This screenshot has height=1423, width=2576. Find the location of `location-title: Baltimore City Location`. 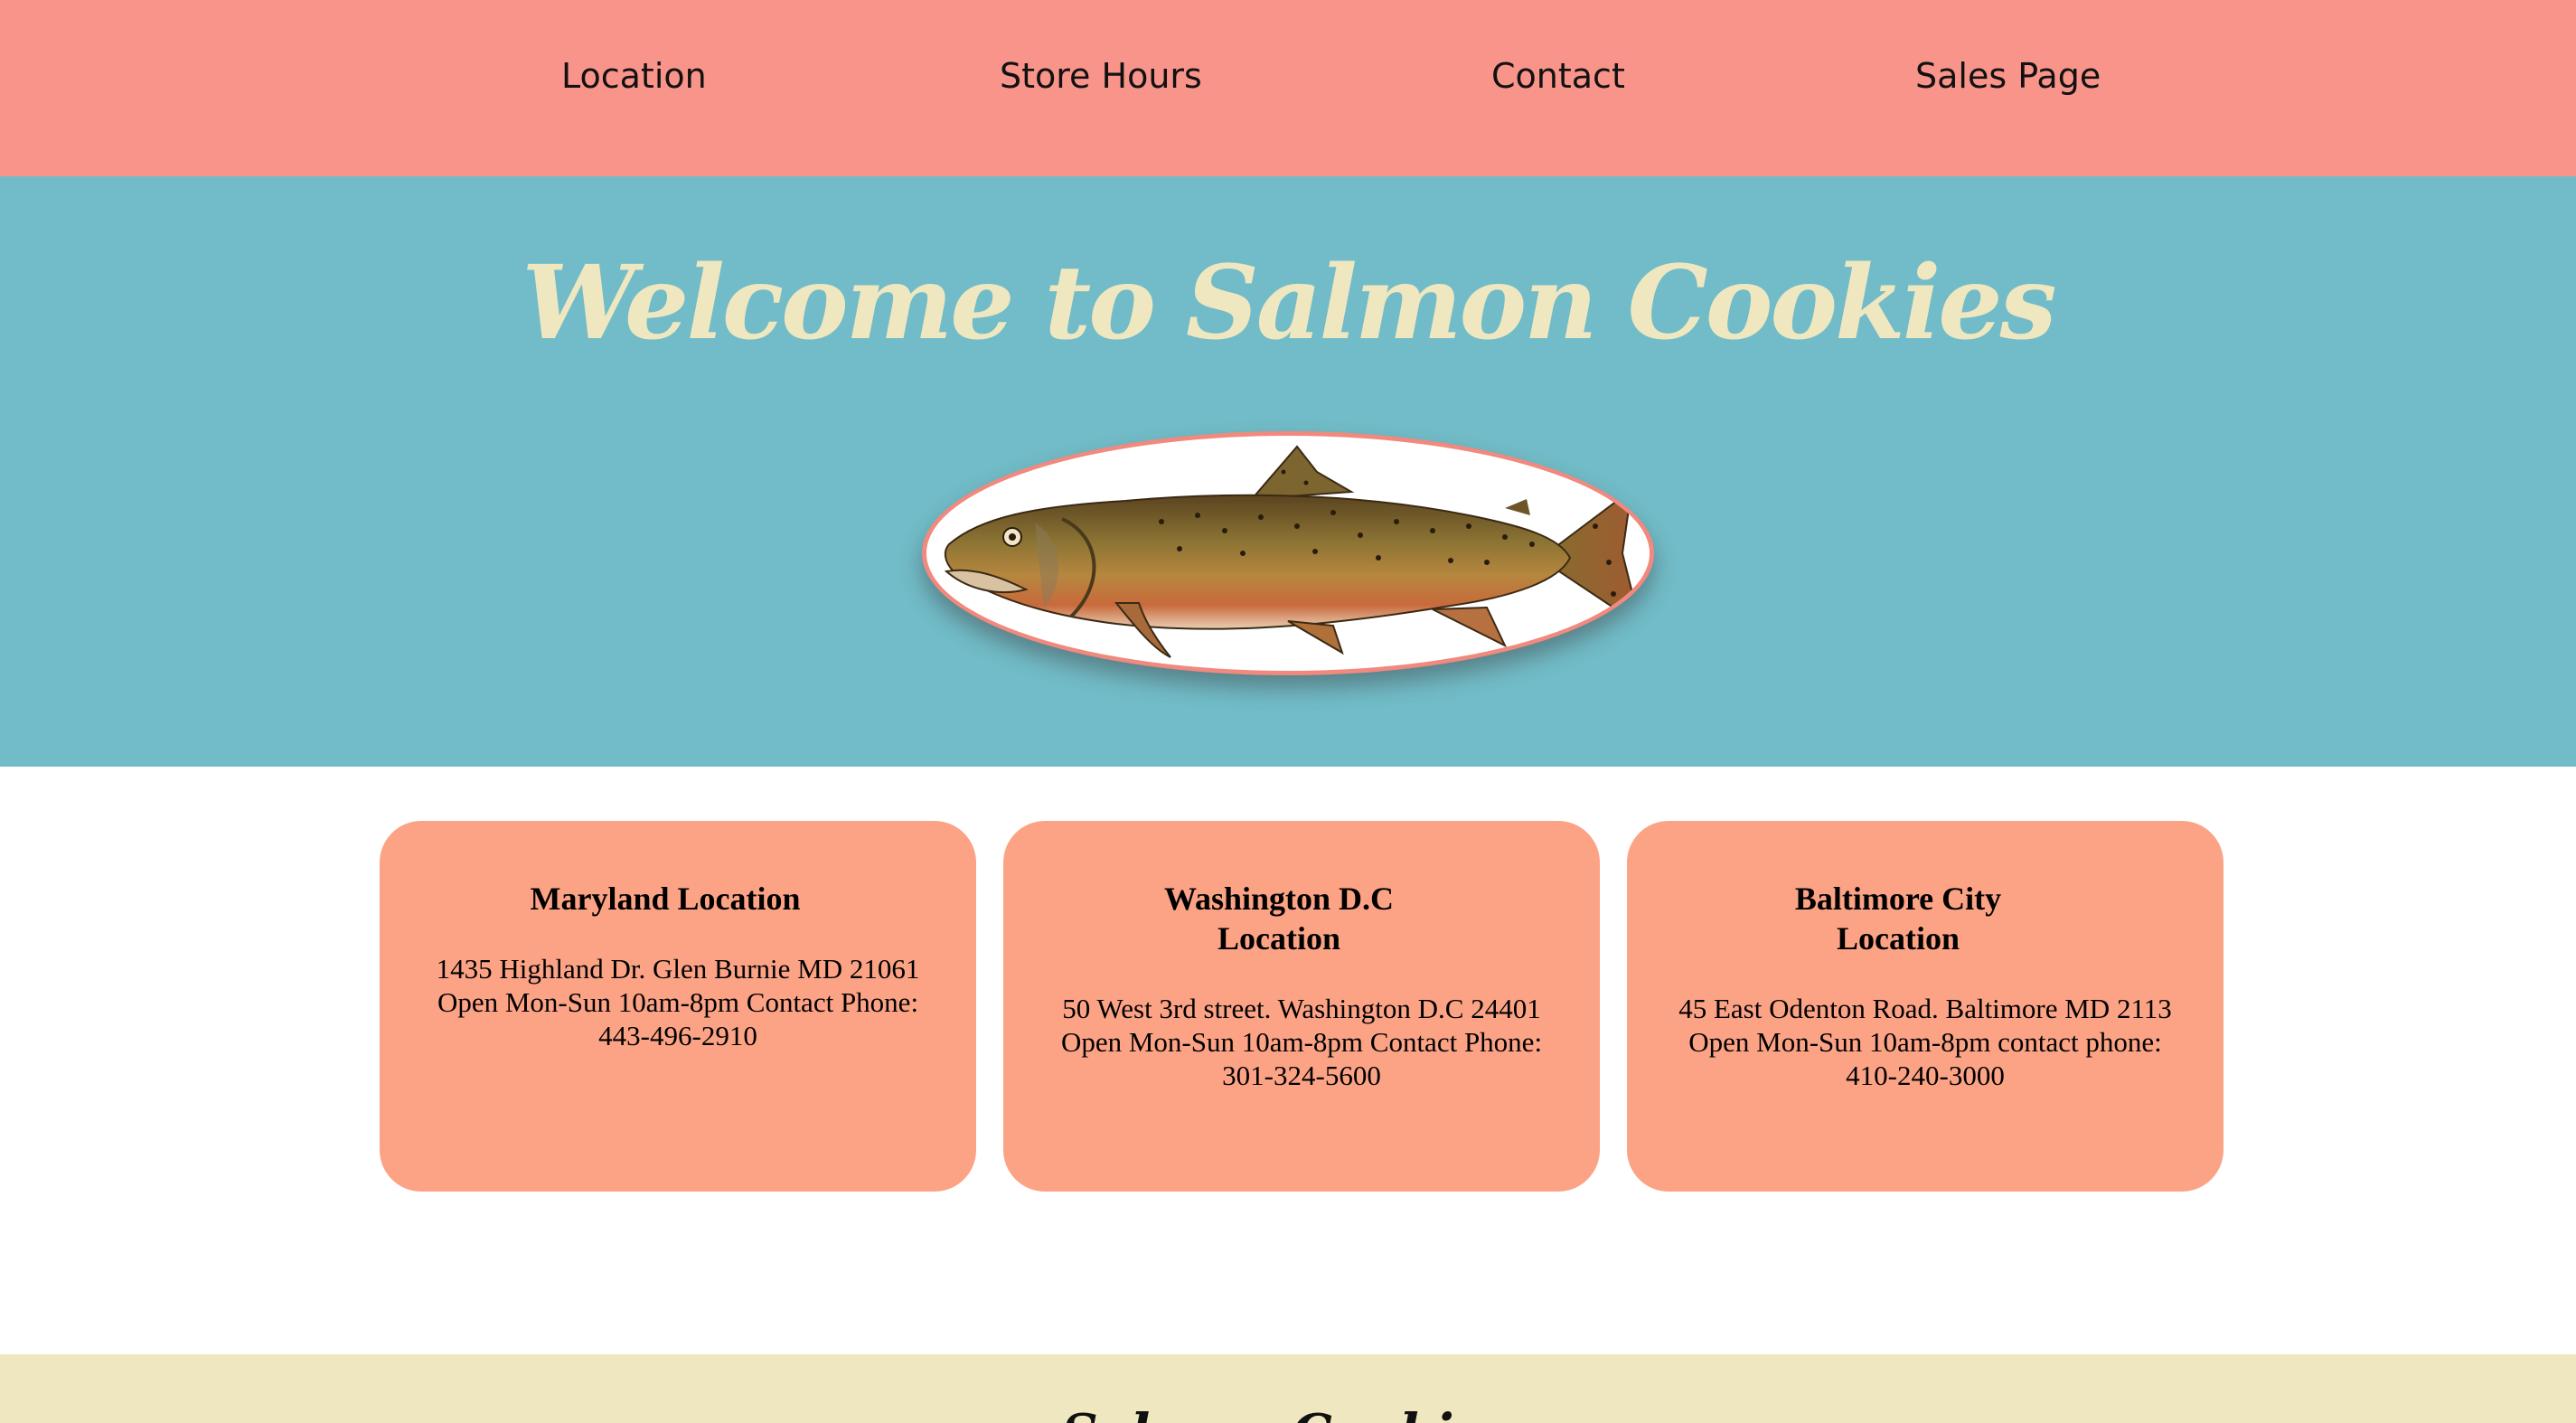

location-title: Baltimore City Location is located at coordinates (1898, 919).